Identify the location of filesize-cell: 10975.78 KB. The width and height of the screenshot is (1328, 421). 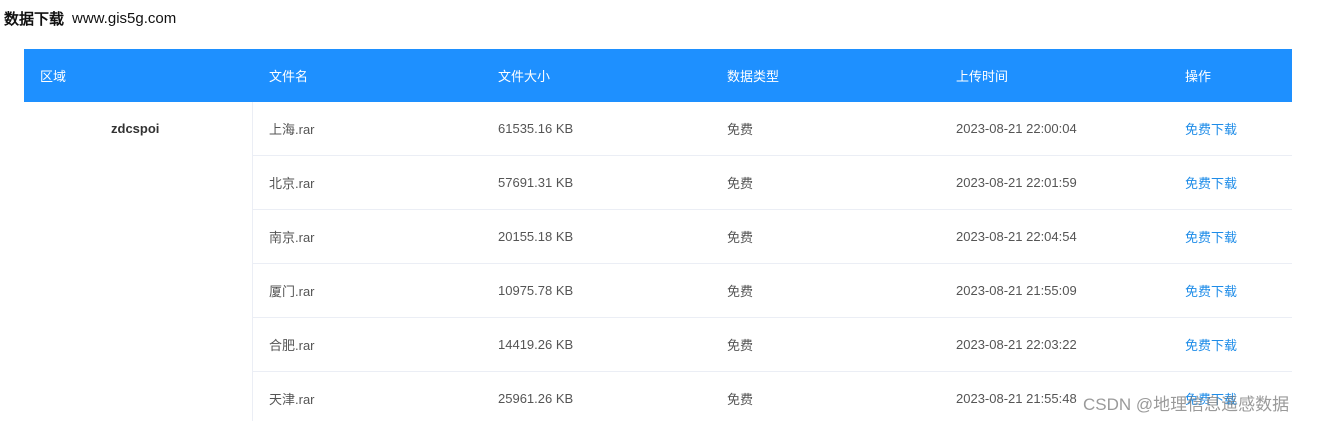
(536, 290).